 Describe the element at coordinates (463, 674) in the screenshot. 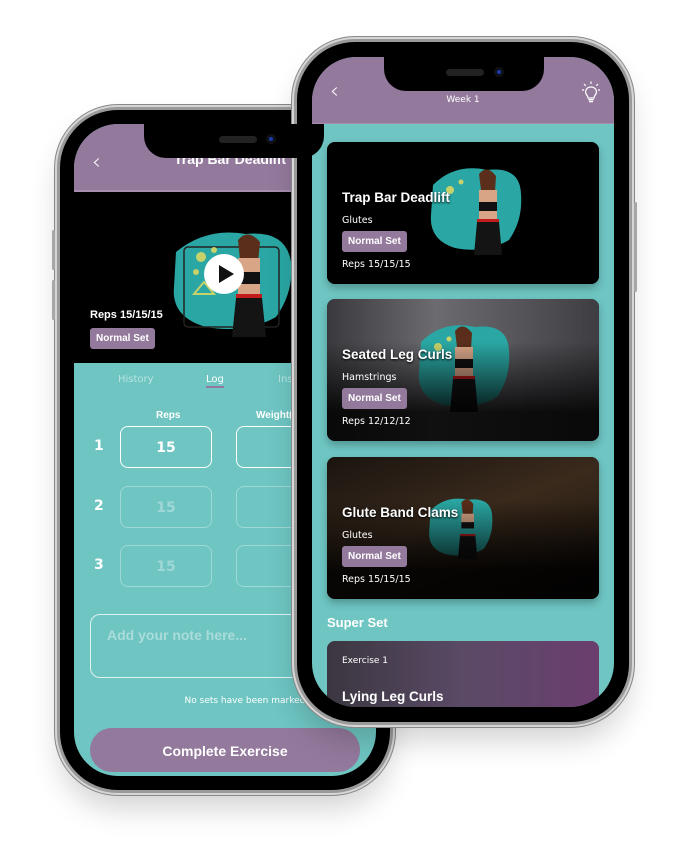

I see `super-set-card: Exercise 1 Lying Leg Curls` at that location.